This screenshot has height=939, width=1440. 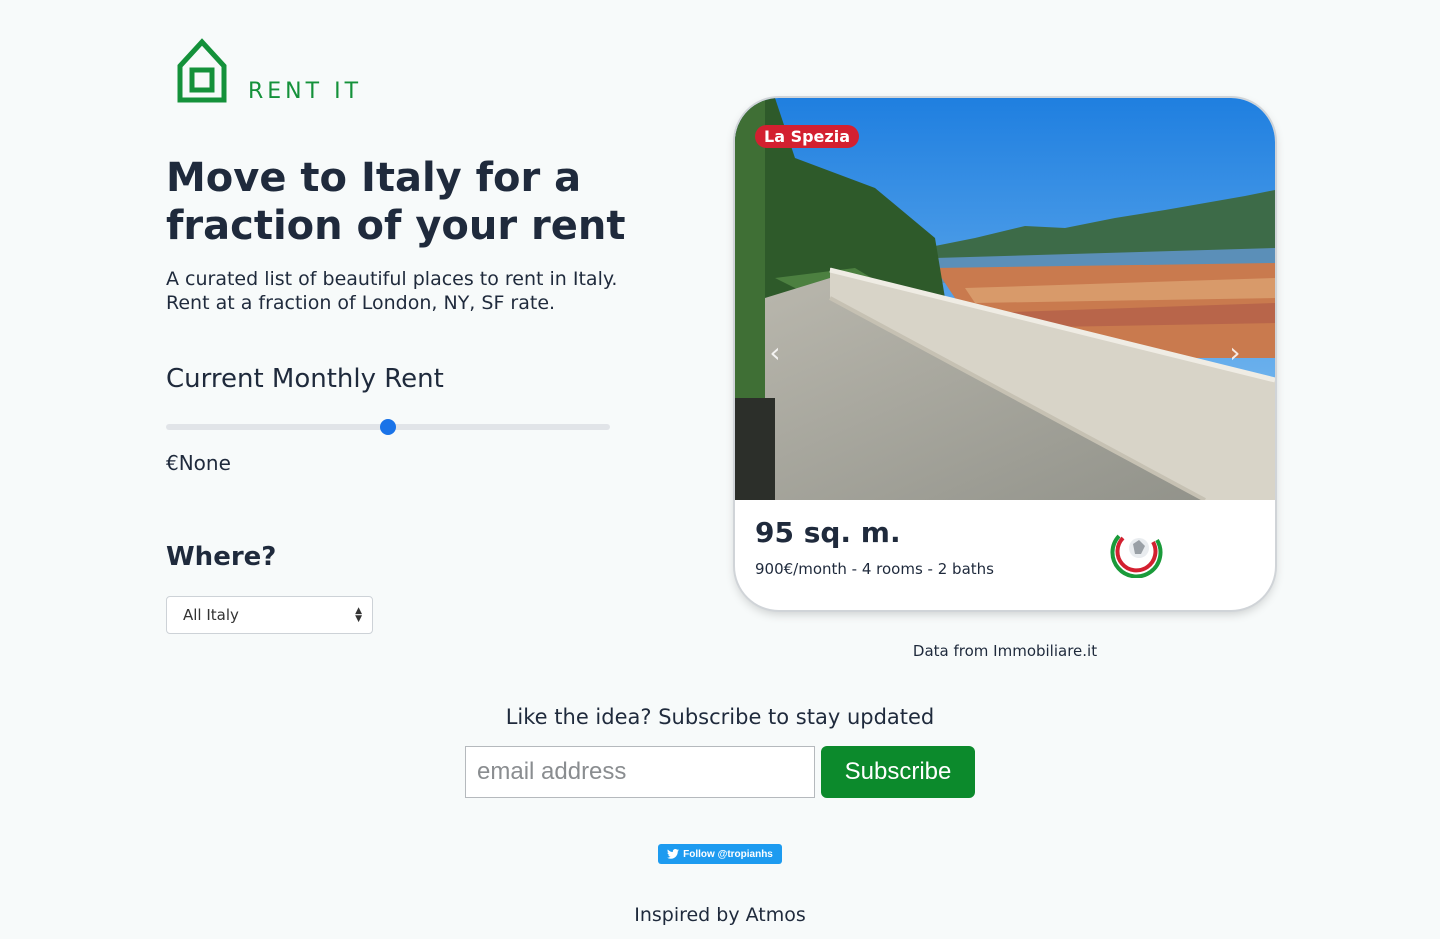 I want to click on listing-area: 95 sq. m., so click(x=828, y=532).